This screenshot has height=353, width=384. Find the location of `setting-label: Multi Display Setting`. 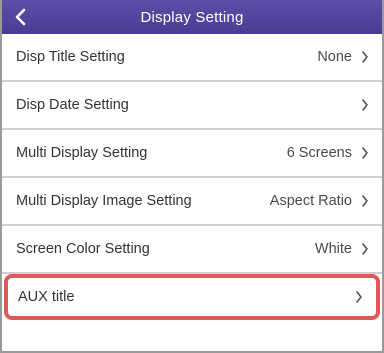

setting-label: Multi Display Setting is located at coordinates (82, 153).